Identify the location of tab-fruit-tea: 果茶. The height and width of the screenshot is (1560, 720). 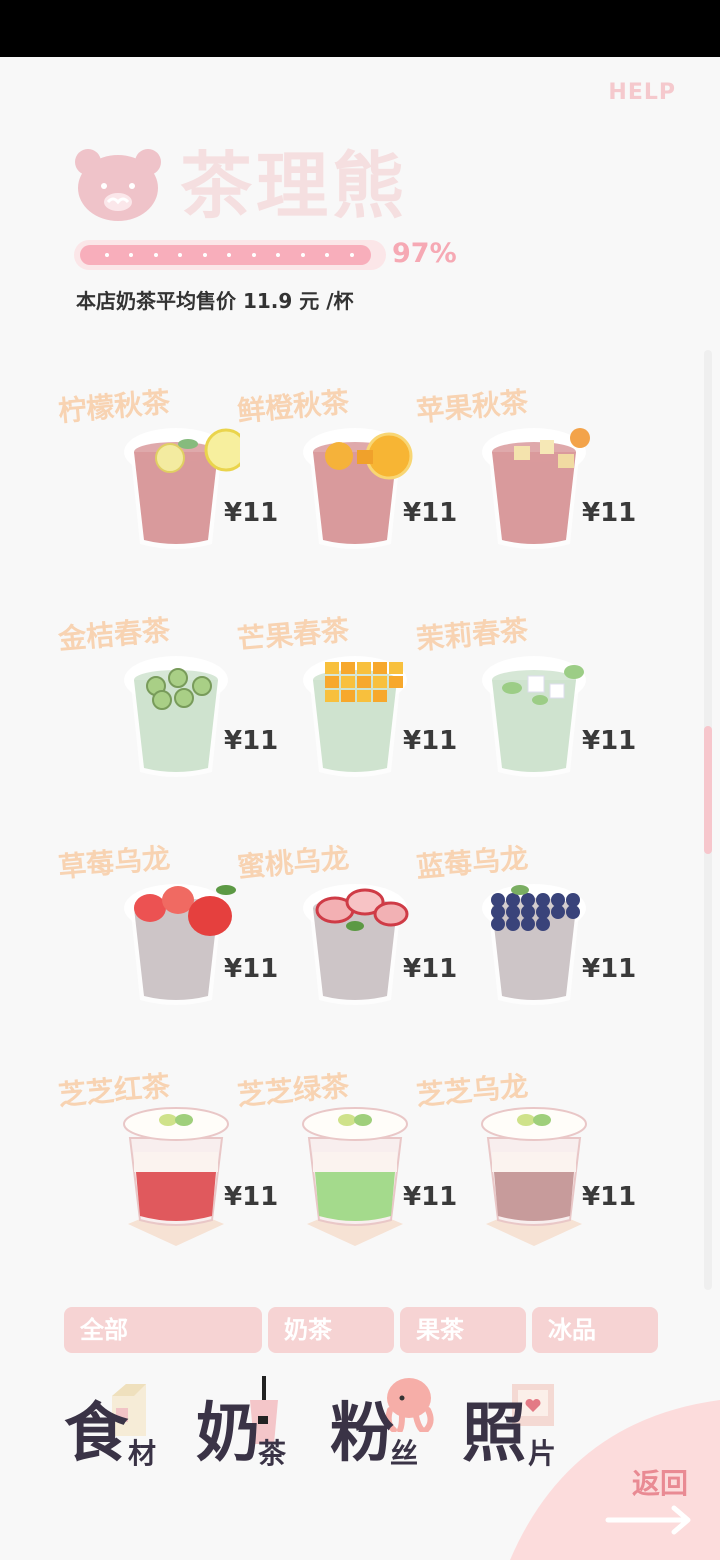
(463, 1330).